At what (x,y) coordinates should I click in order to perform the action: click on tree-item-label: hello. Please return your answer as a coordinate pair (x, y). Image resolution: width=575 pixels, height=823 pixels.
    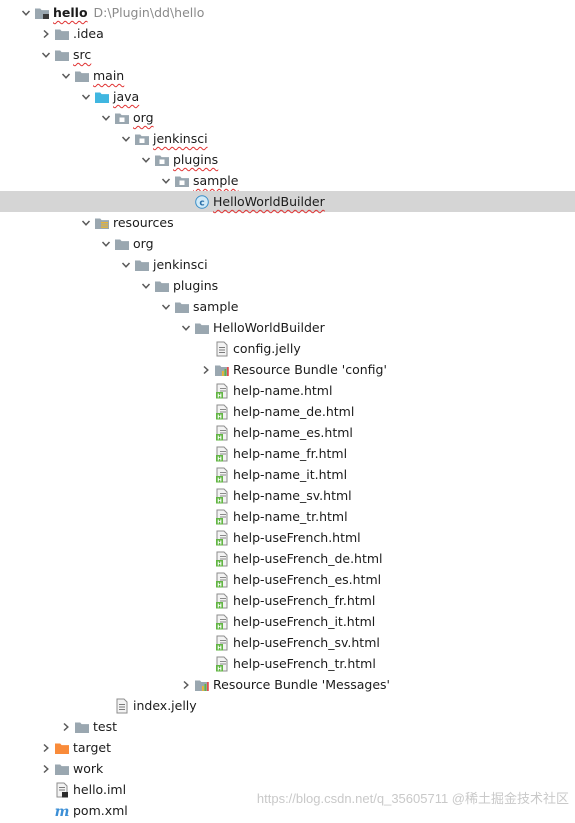
    Looking at the image, I should click on (70, 12).